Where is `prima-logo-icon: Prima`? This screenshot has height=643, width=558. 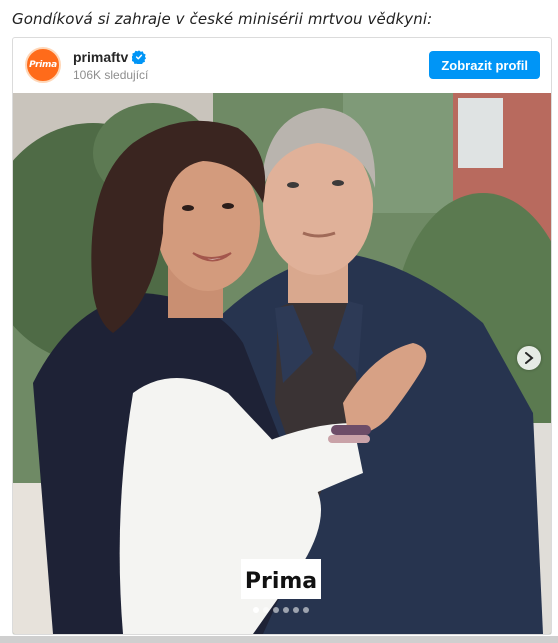 prima-logo-icon: Prima is located at coordinates (281, 579).